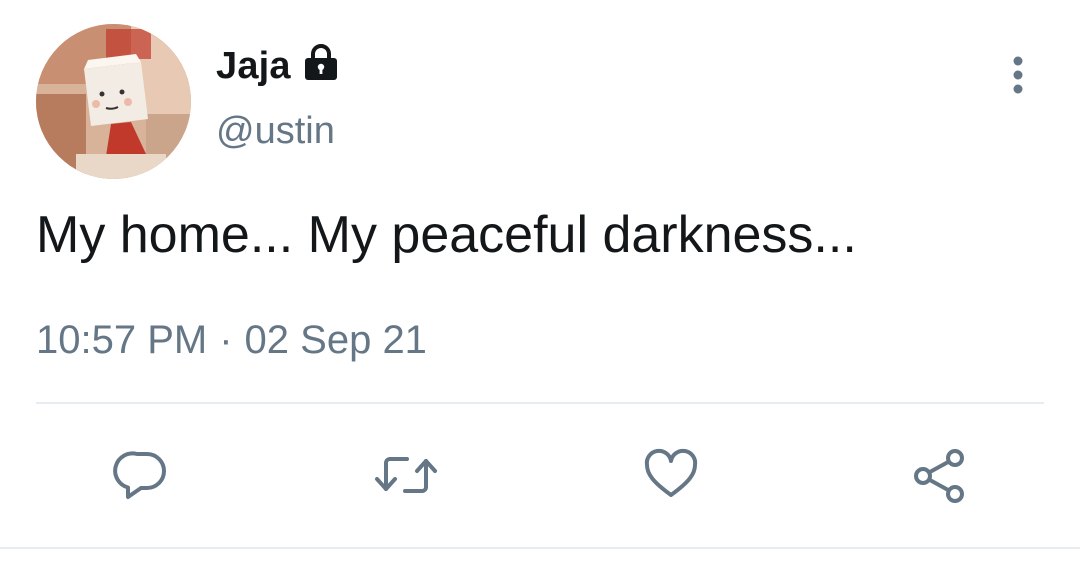 This screenshot has width=1080, height=567. I want to click on action-bar, so click(540, 475).